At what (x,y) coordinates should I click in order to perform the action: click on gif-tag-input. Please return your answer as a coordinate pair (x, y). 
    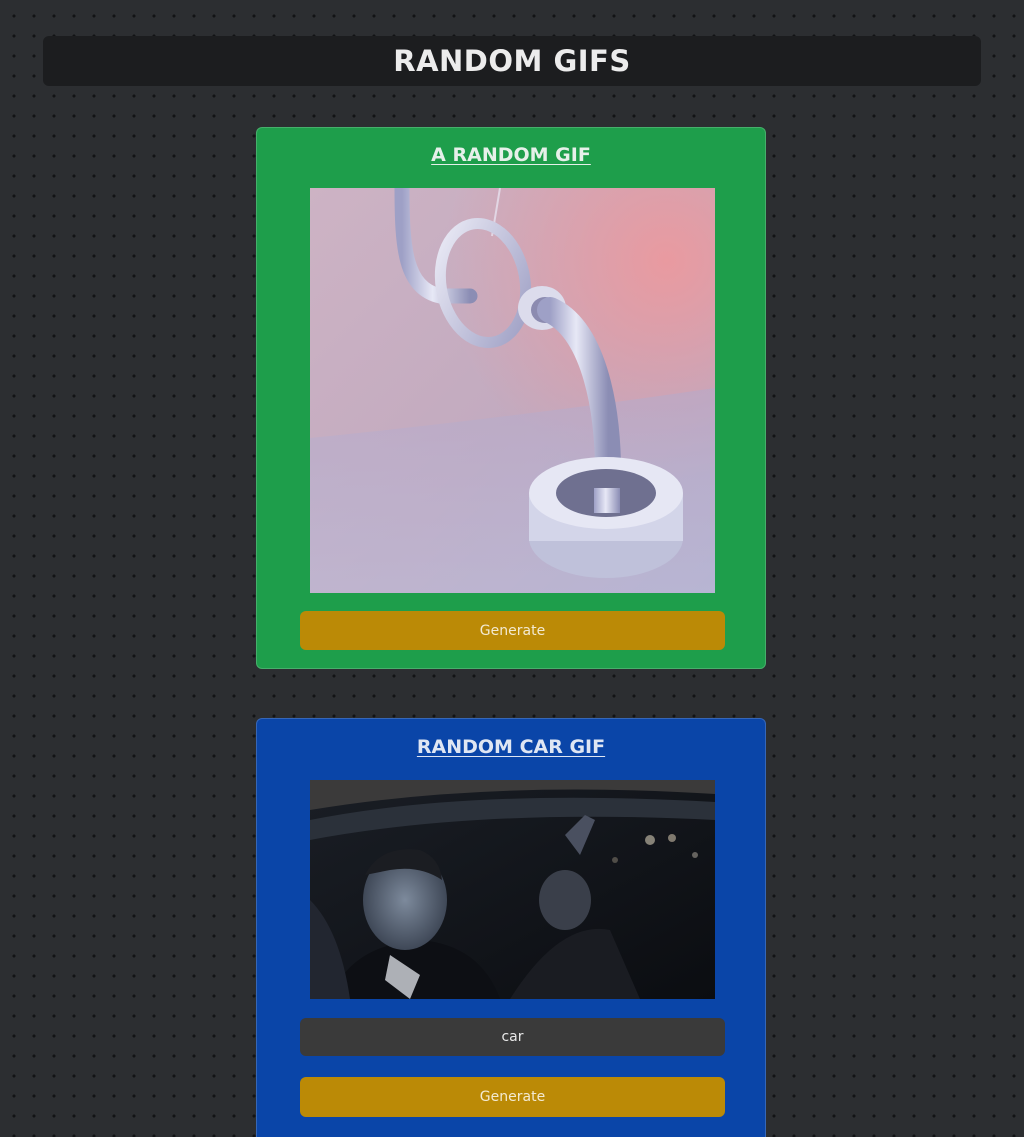
    Looking at the image, I should click on (512, 1037).